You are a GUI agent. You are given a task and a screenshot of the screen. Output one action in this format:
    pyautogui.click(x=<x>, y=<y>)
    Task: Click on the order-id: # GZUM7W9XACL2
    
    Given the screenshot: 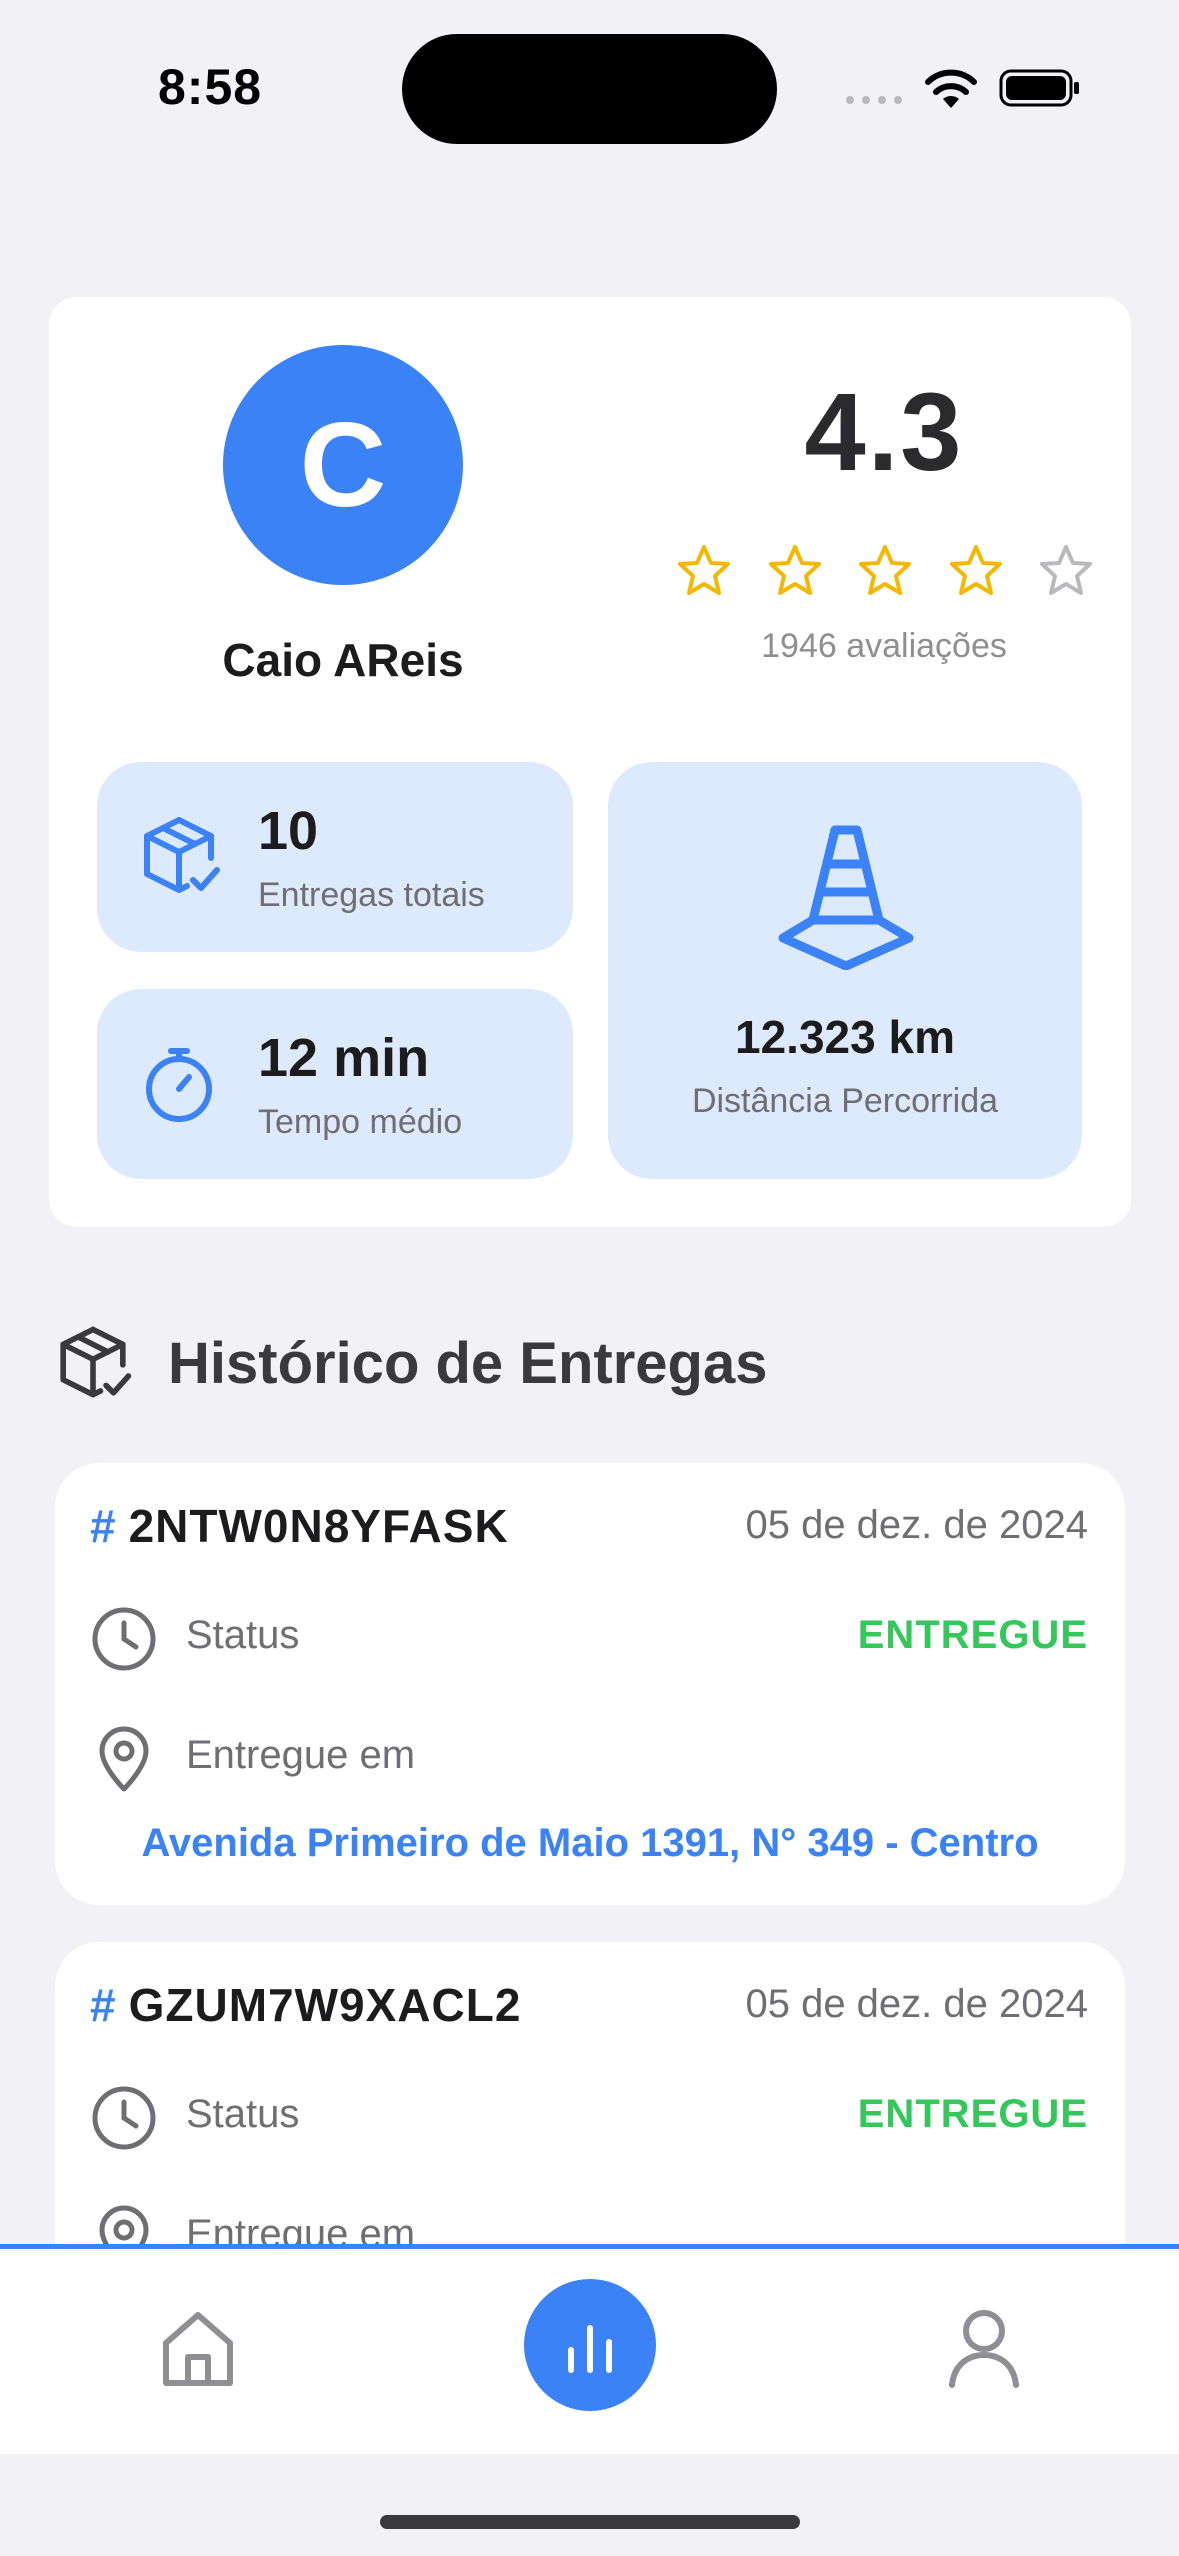 What is the action you would take?
    pyautogui.click(x=305, y=2005)
    